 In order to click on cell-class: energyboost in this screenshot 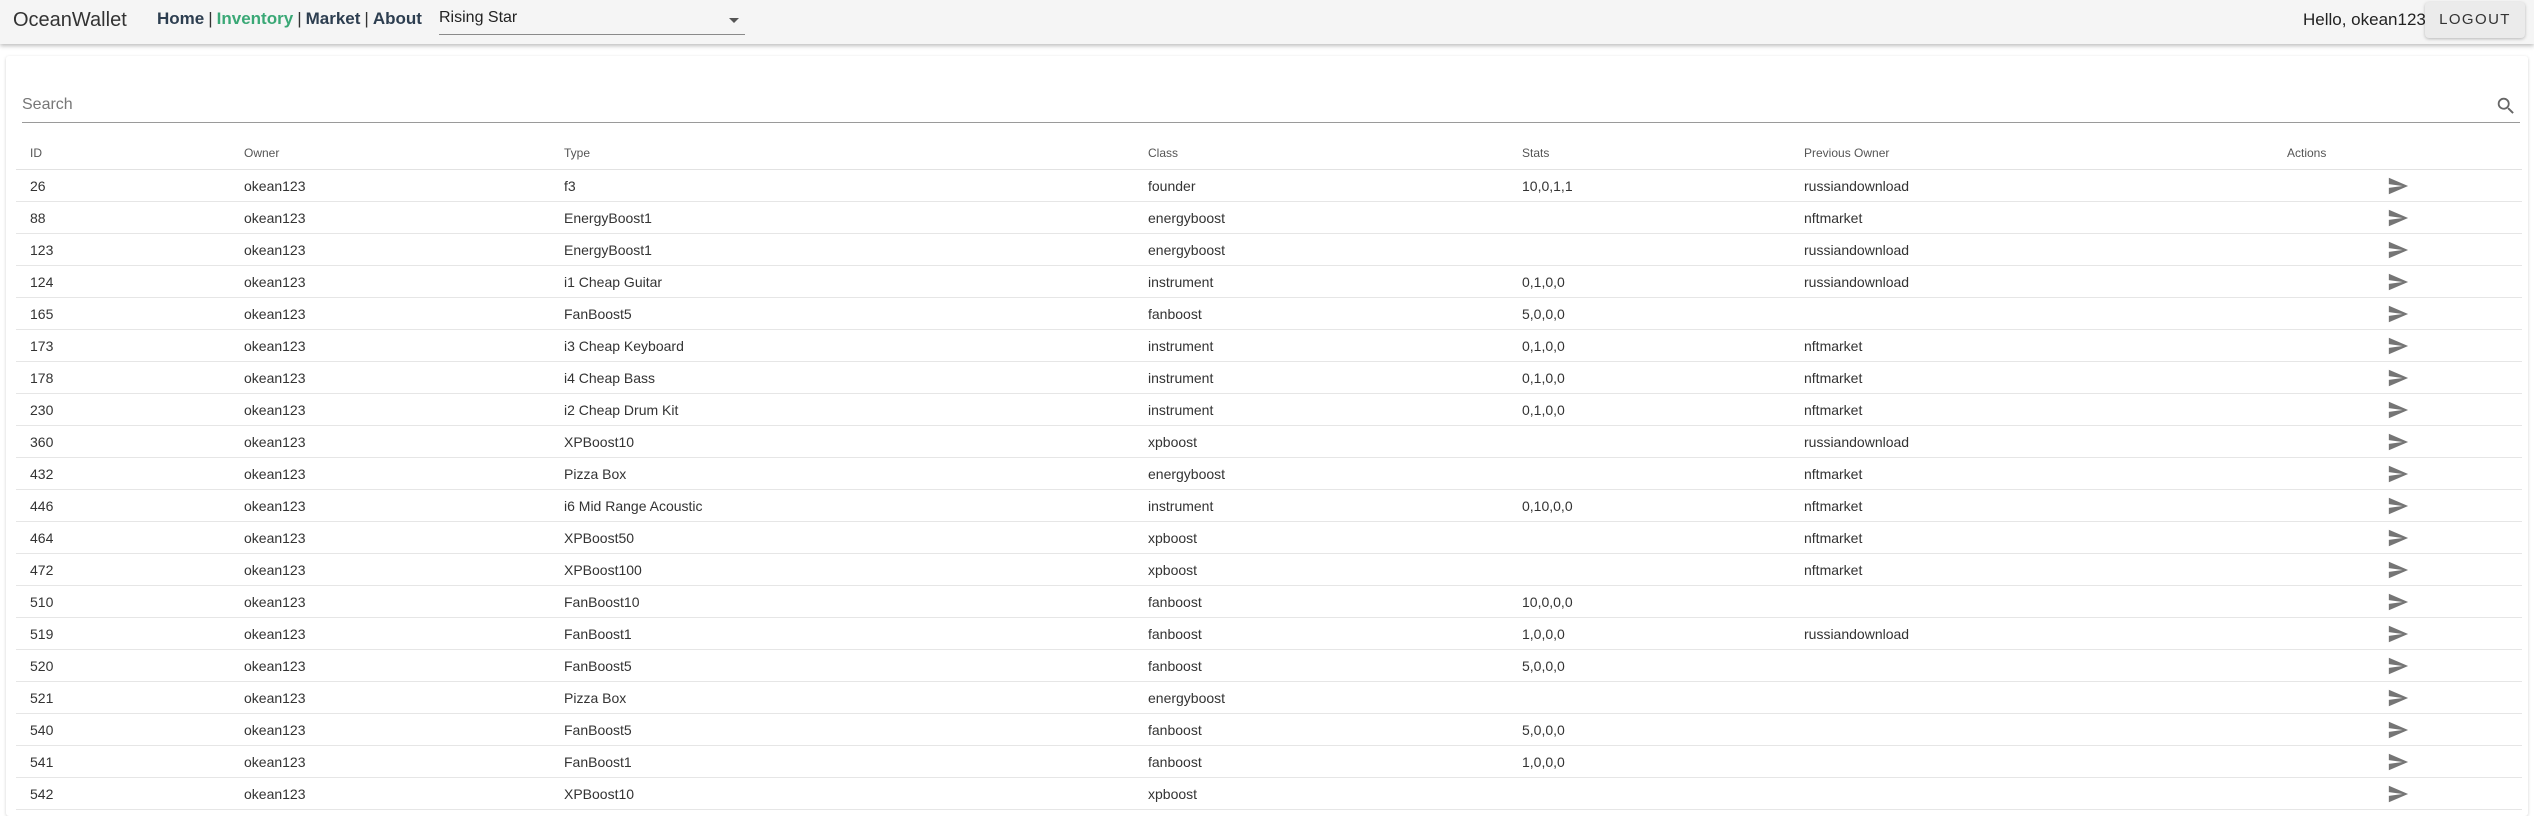, I will do `click(1321, 473)`.